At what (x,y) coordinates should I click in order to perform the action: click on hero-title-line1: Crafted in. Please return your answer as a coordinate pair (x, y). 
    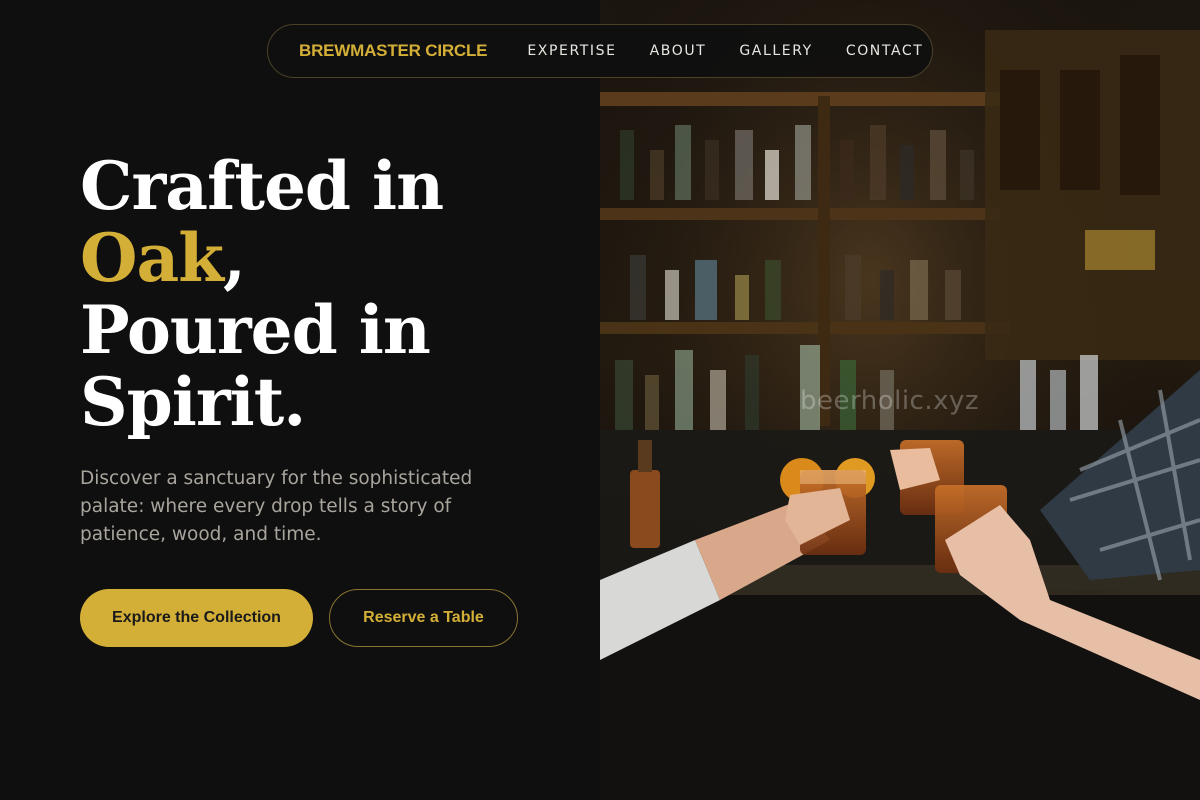
    Looking at the image, I should click on (262, 186).